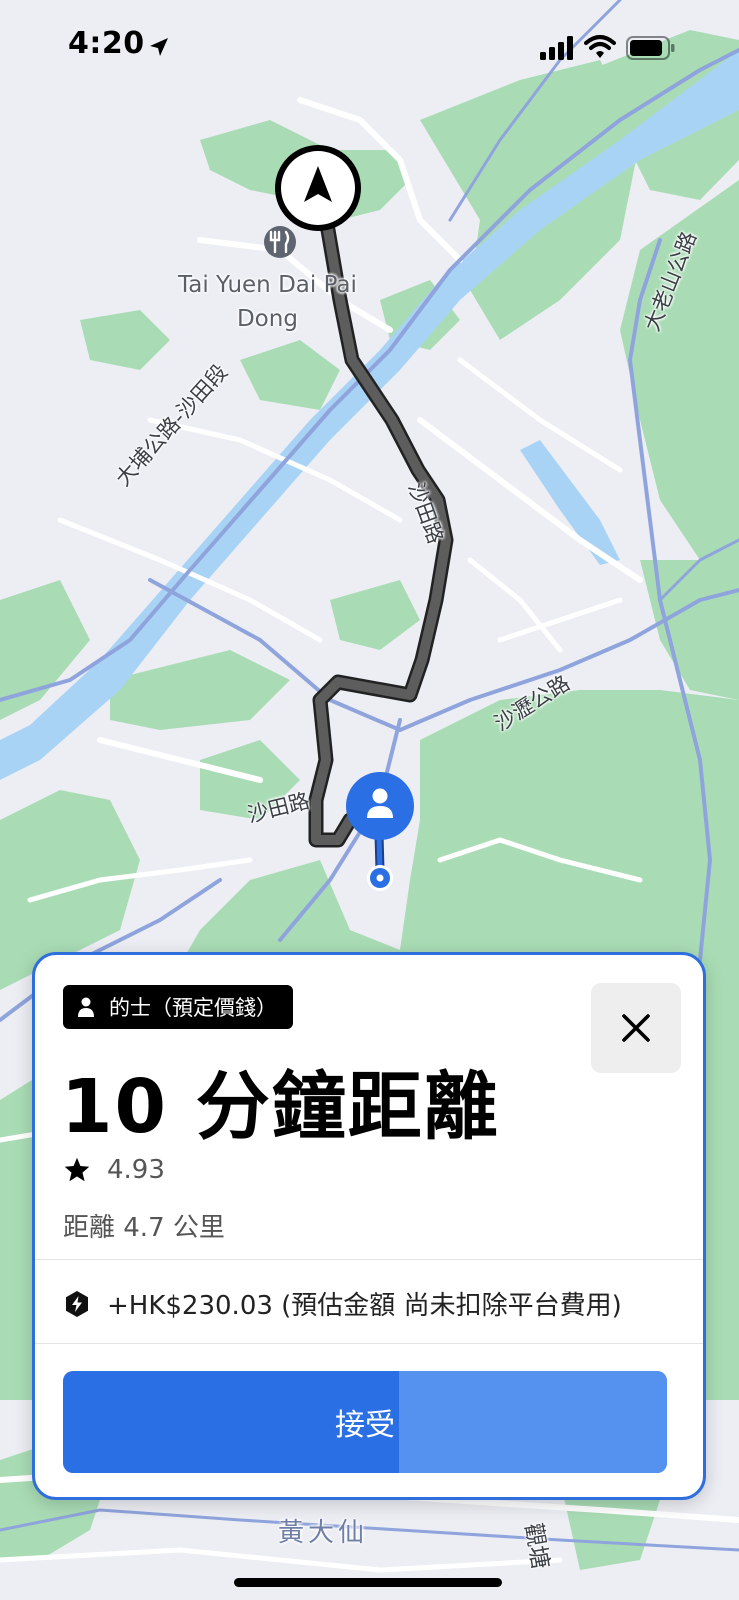 This screenshot has height=1600, width=739. Describe the element at coordinates (533, 1422) in the screenshot. I see `accept-progress-fill` at that location.